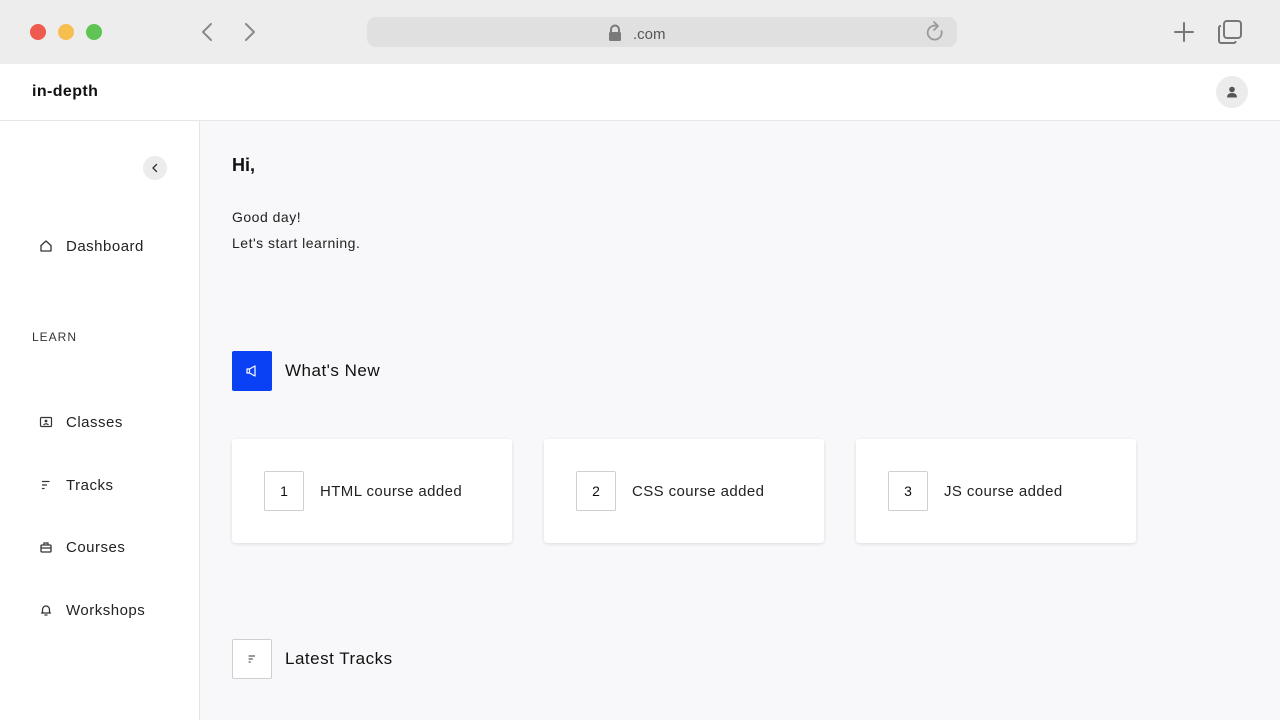 The width and height of the screenshot is (1280, 720). I want to click on user-icon, so click(1232, 92).